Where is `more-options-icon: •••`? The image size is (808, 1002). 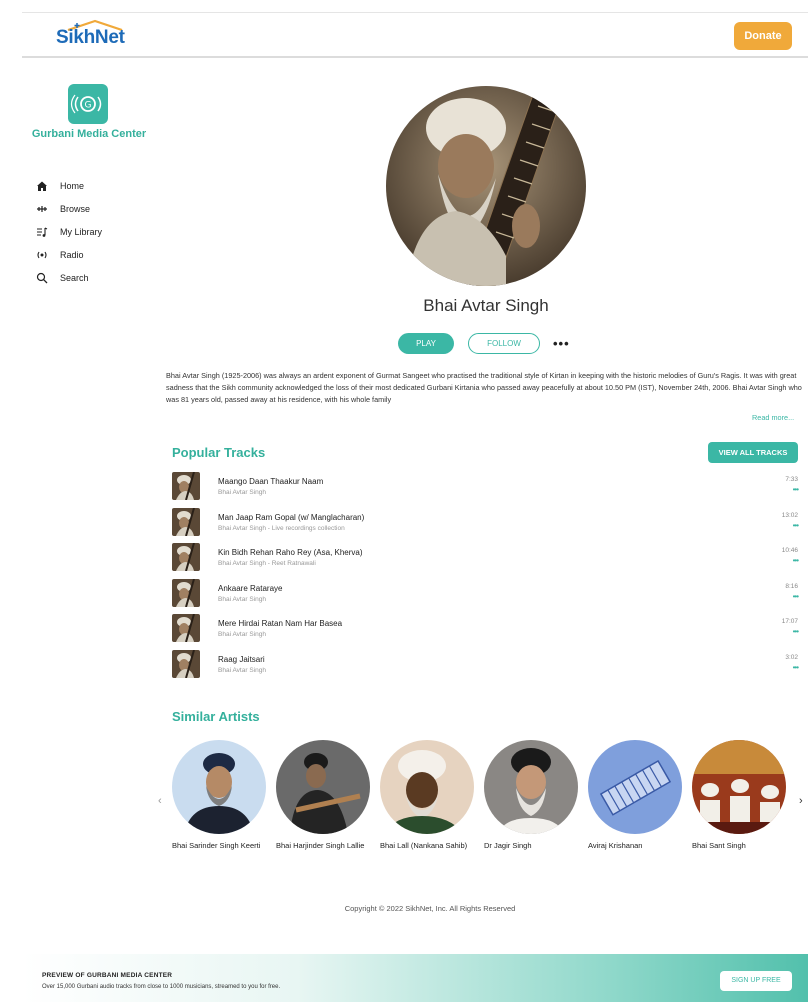 more-options-icon: ••• is located at coordinates (561, 343).